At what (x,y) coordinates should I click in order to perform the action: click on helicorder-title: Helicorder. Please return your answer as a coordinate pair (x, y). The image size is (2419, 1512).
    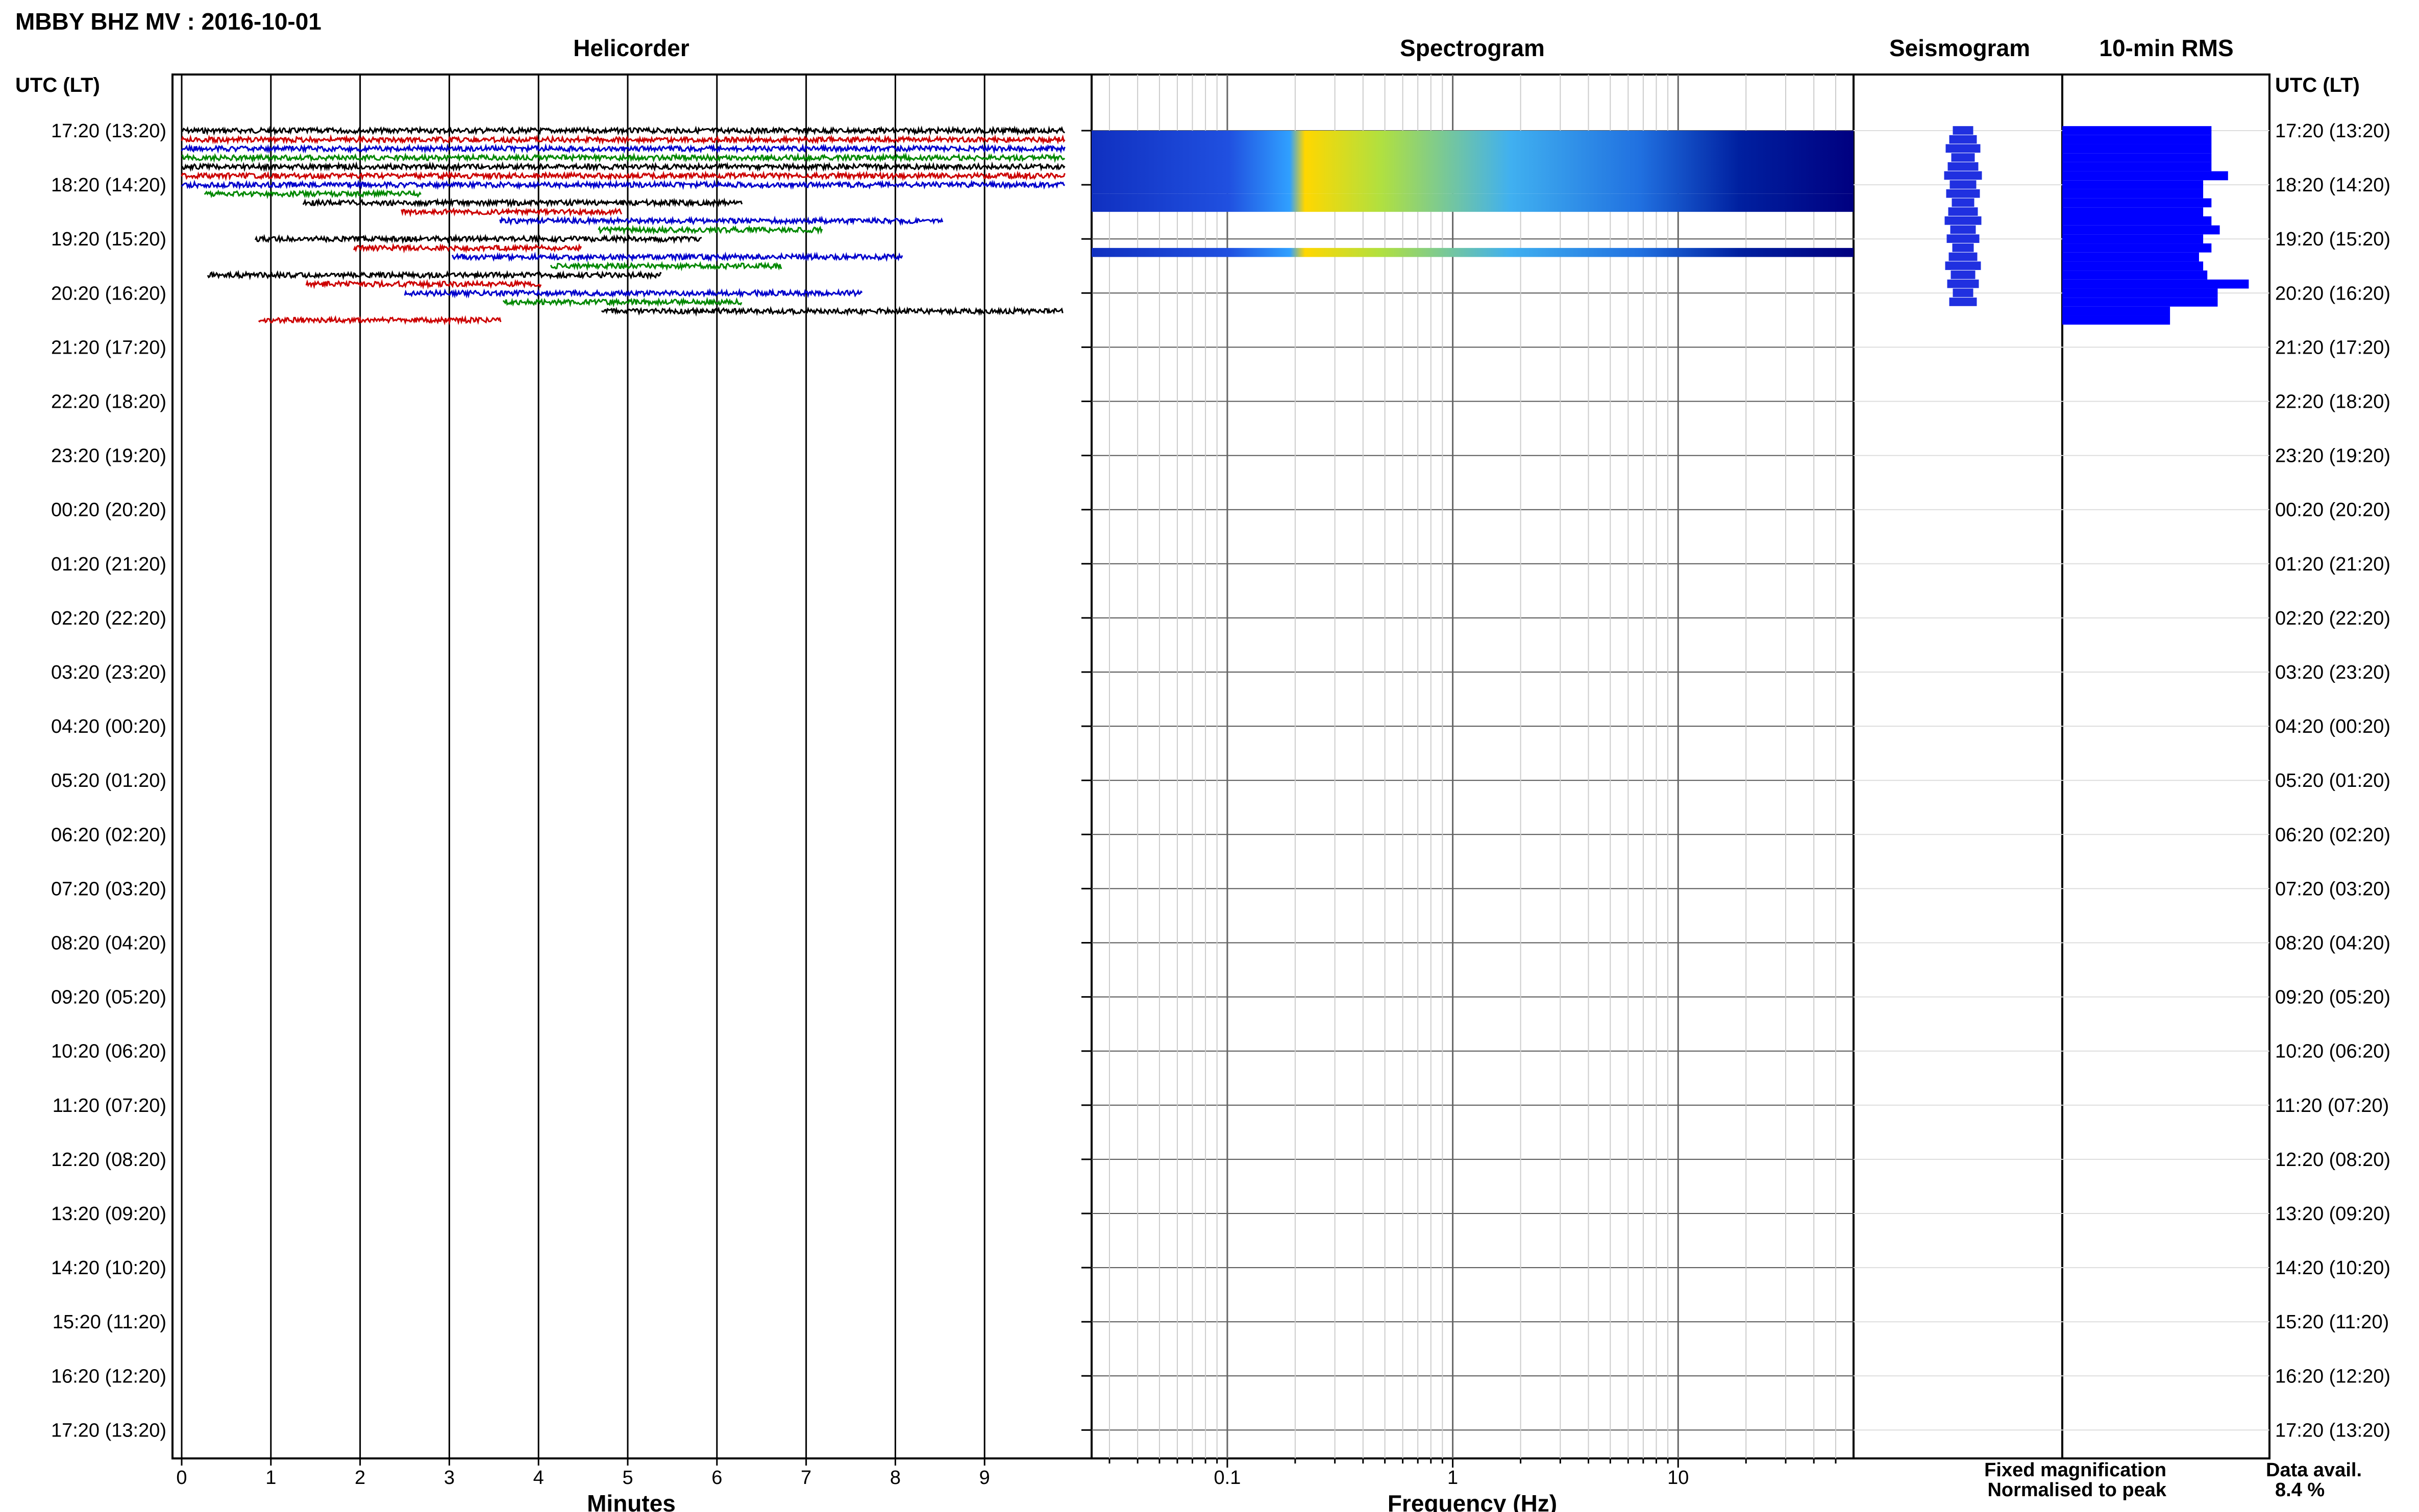
    Looking at the image, I should click on (631, 48).